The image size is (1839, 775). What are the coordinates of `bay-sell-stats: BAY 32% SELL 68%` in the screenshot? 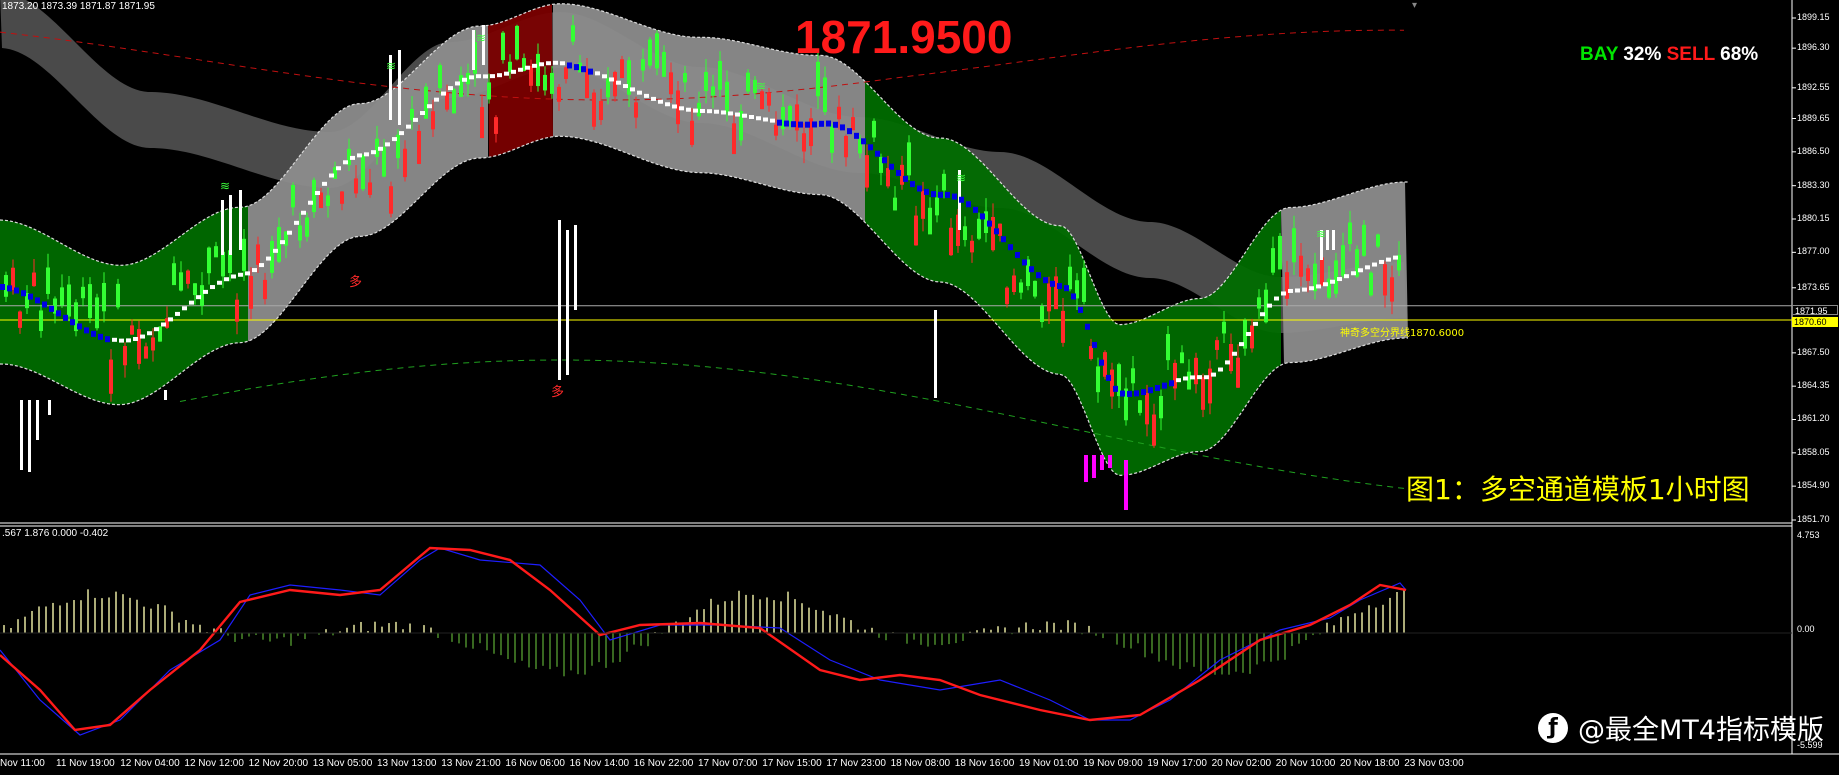 It's located at (1669, 55).